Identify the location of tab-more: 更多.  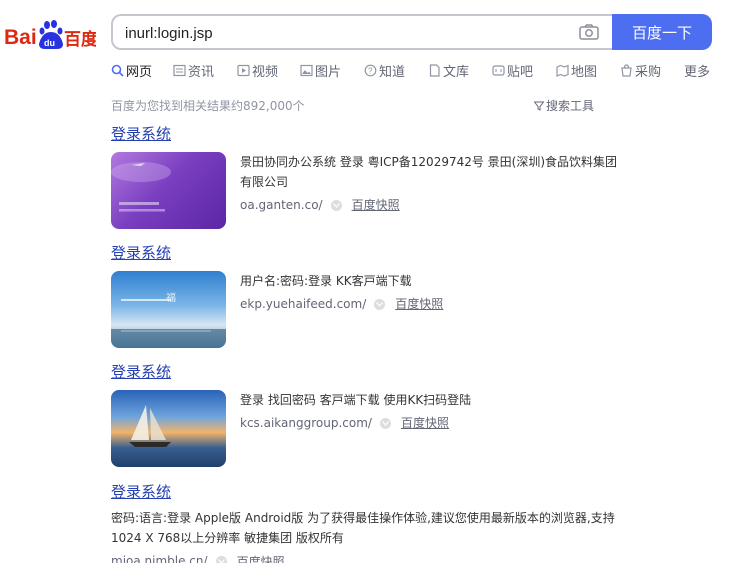
(704, 70).